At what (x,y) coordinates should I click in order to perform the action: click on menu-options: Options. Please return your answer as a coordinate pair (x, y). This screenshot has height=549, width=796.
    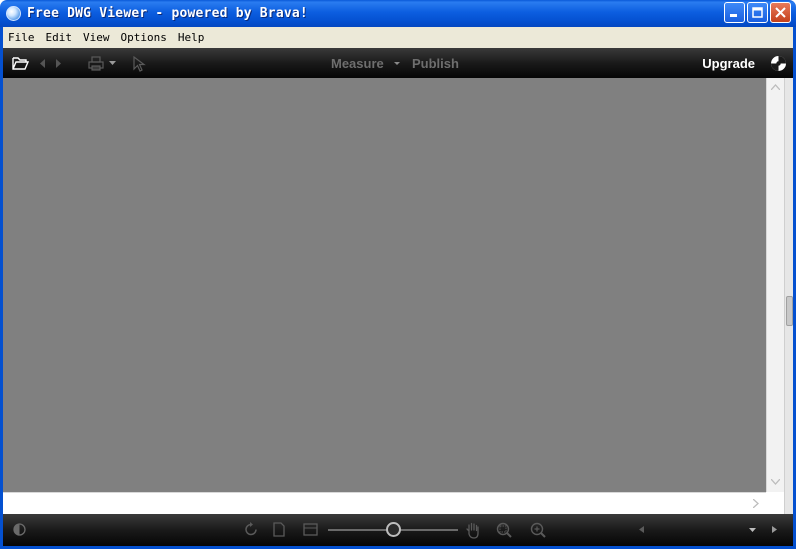
    Looking at the image, I should click on (144, 37).